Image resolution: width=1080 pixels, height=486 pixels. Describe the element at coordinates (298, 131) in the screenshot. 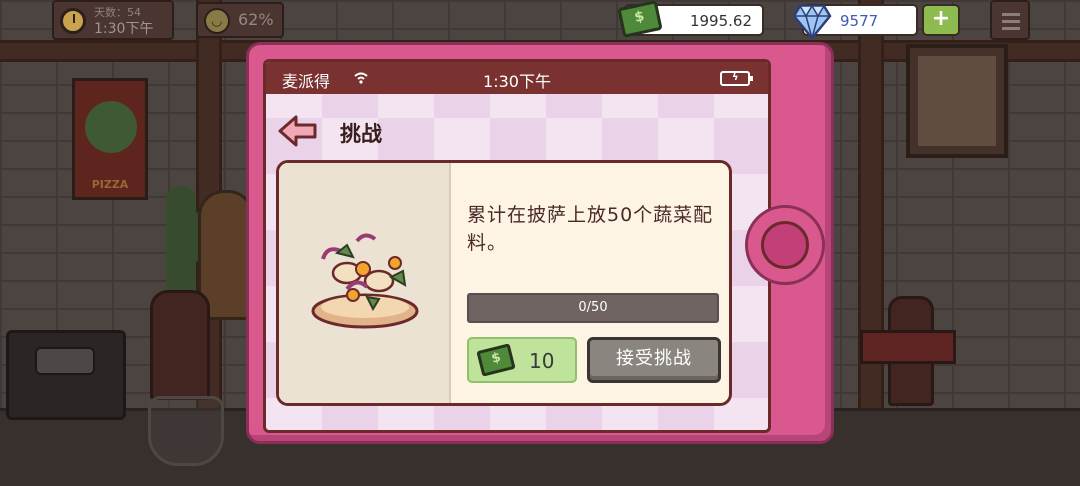

I see `back-arrow-icon` at that location.